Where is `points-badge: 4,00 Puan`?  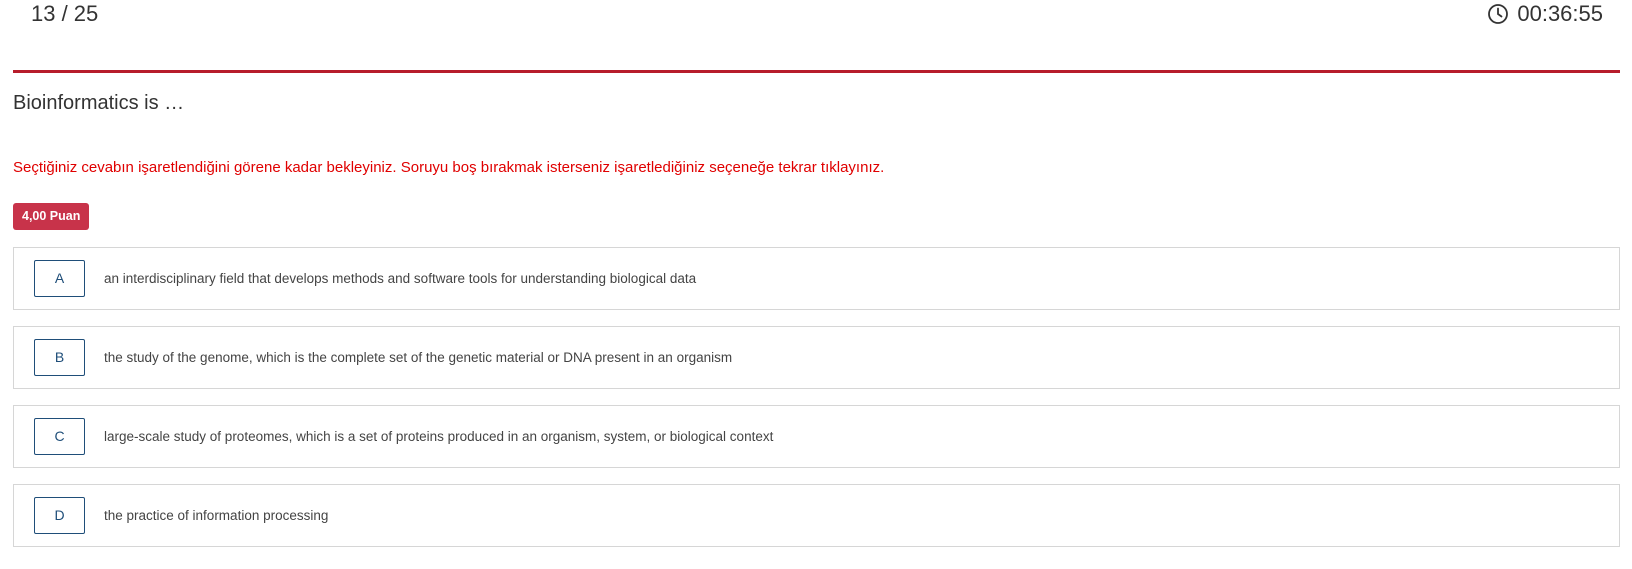
points-badge: 4,00 Puan is located at coordinates (51, 216).